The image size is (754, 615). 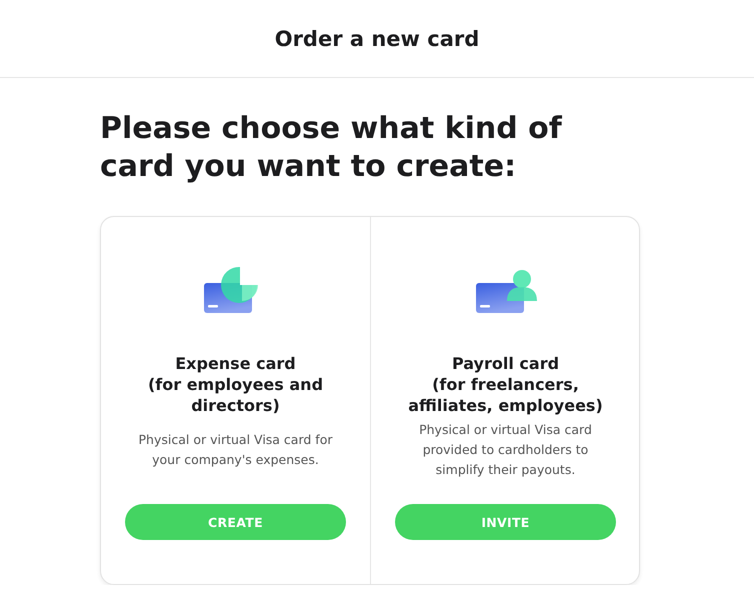 What do you see at coordinates (506, 291) in the screenshot?
I see `card-person-icon` at bounding box center [506, 291].